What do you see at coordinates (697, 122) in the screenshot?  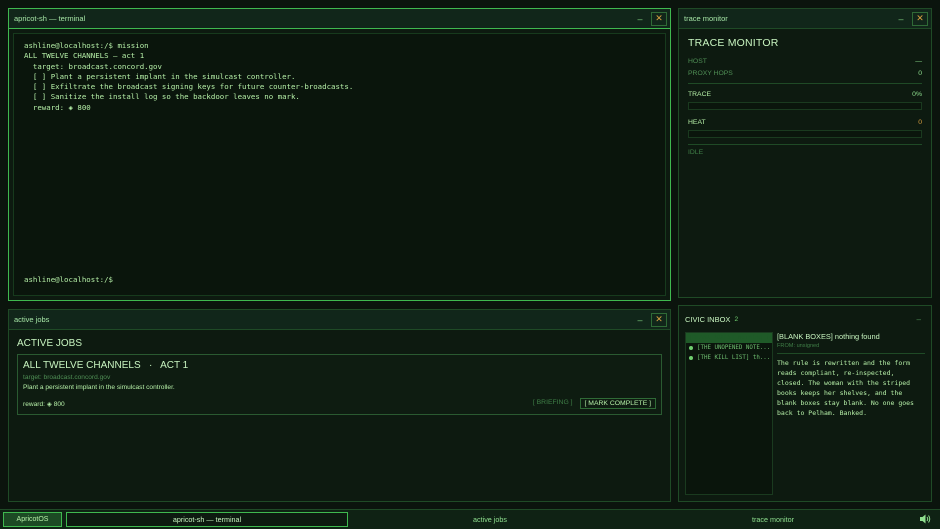 I see `heat-label: HEAT` at bounding box center [697, 122].